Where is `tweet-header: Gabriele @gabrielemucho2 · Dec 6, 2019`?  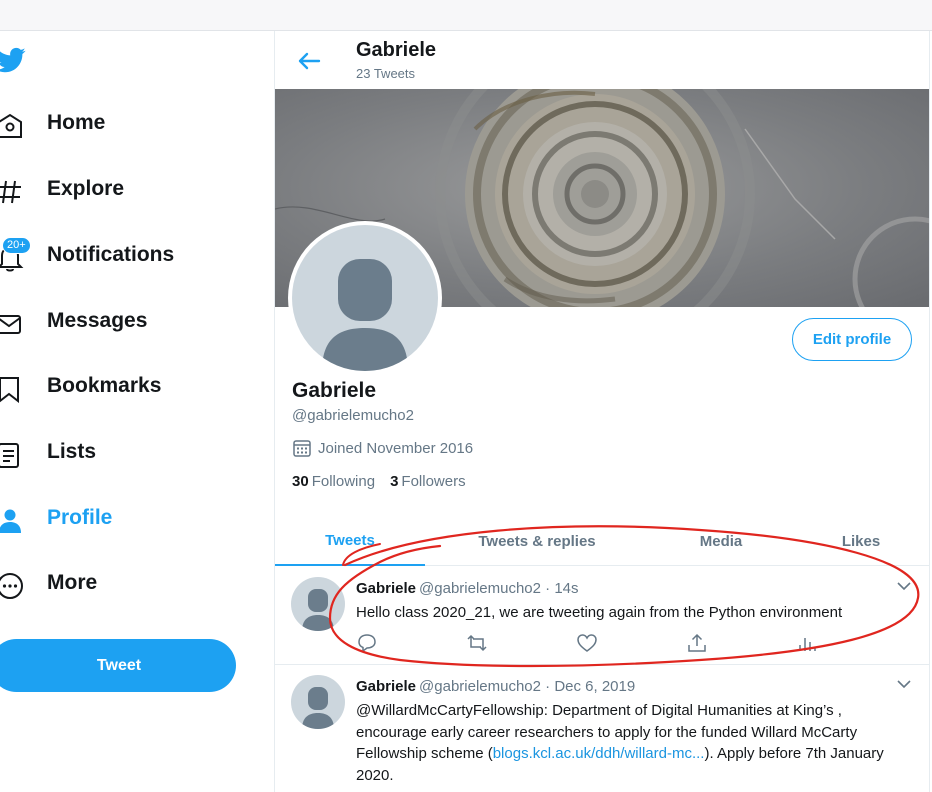 tweet-header: Gabriele @gabrielemucho2 · Dec 6, 2019 is located at coordinates (495, 686).